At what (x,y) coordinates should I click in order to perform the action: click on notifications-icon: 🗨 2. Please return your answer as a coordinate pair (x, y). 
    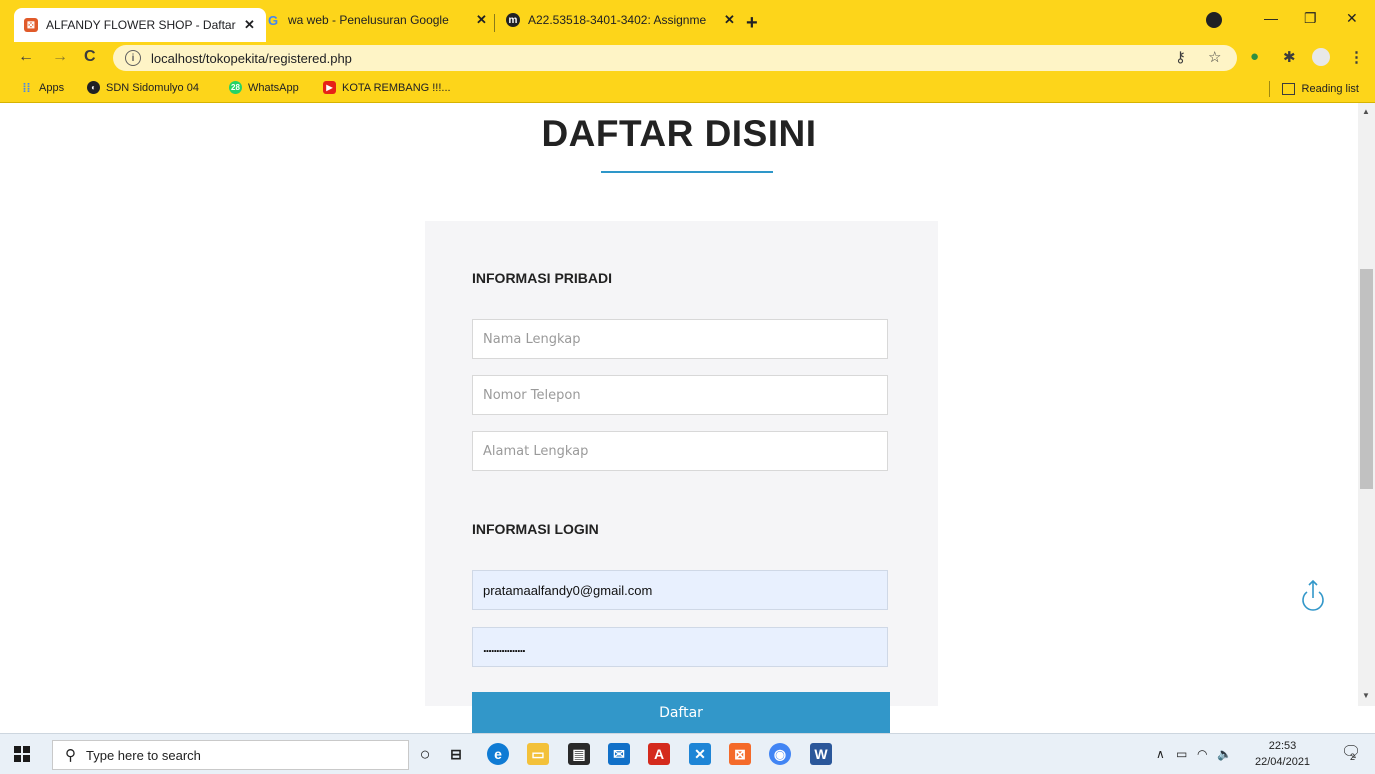
    Looking at the image, I should click on (1351, 752).